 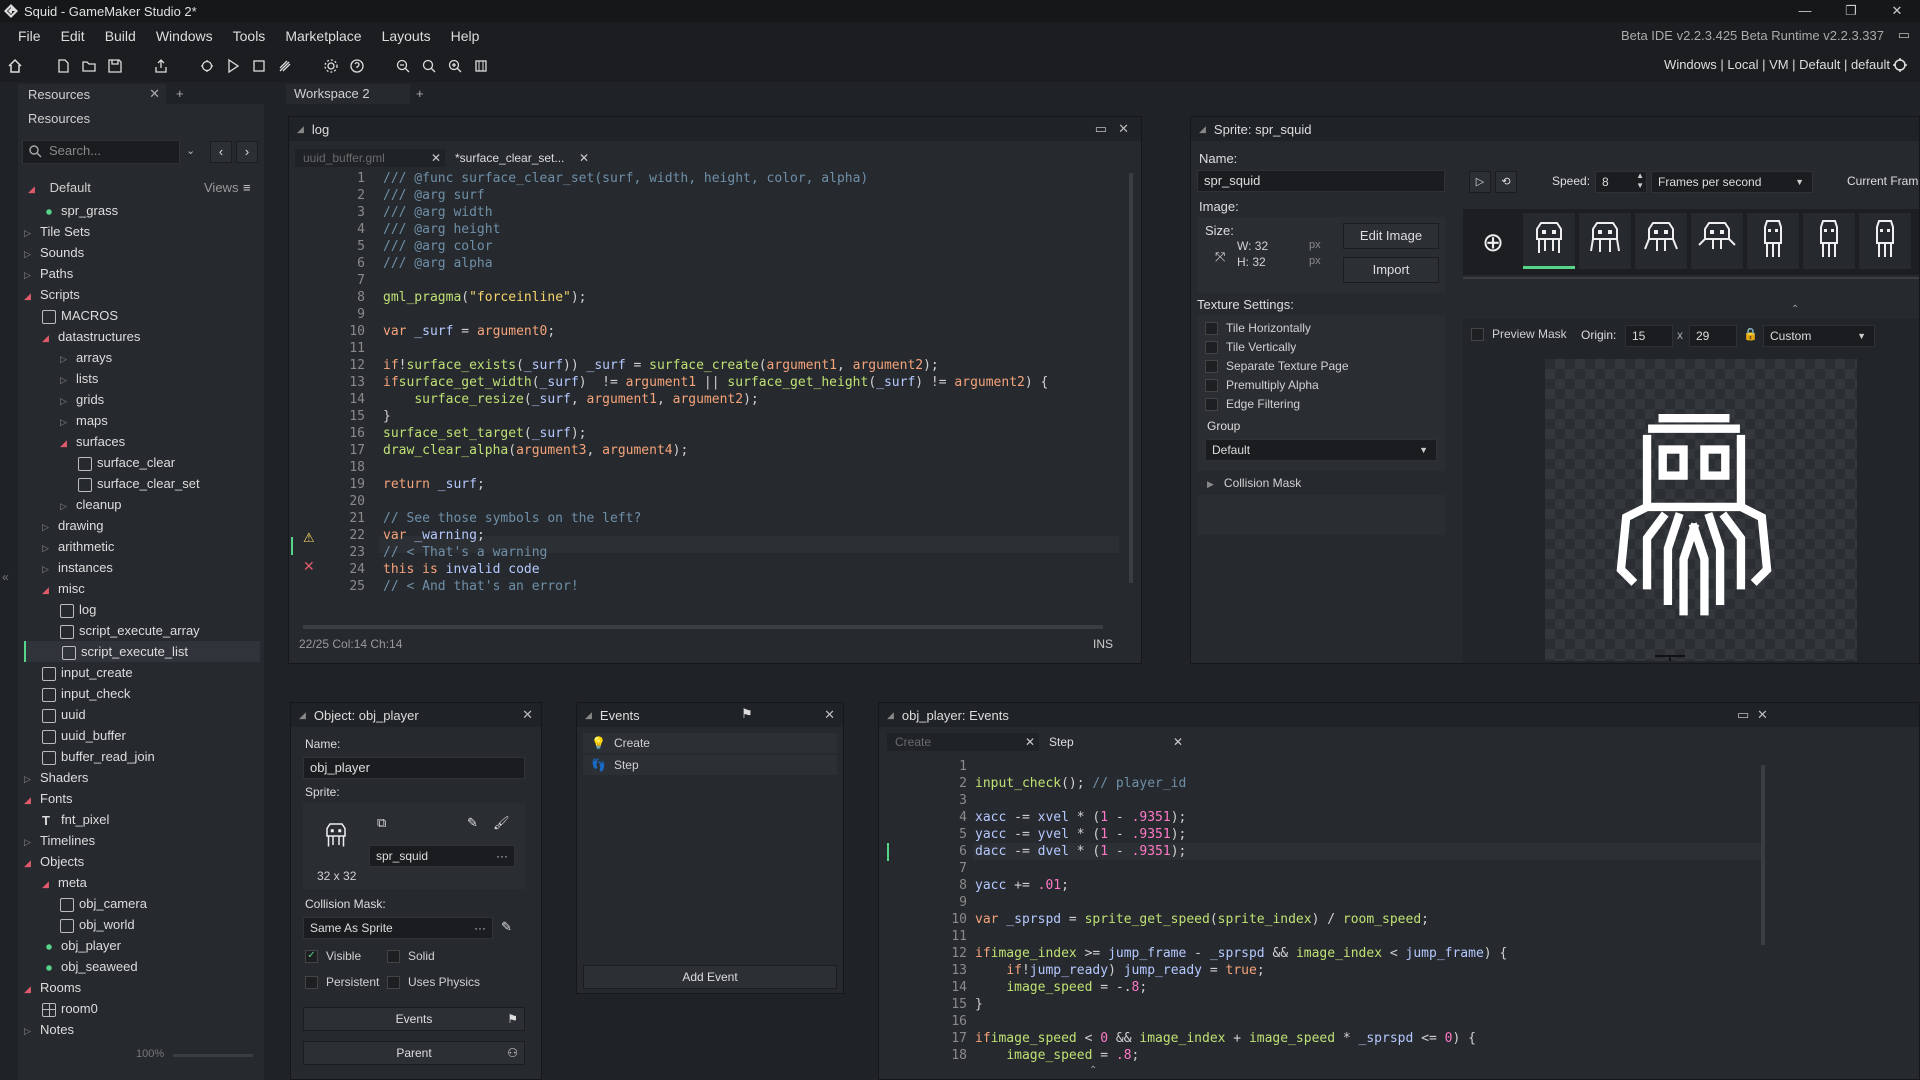 I want to click on tree-item: ▷ arithmetic, so click(x=142, y=546).